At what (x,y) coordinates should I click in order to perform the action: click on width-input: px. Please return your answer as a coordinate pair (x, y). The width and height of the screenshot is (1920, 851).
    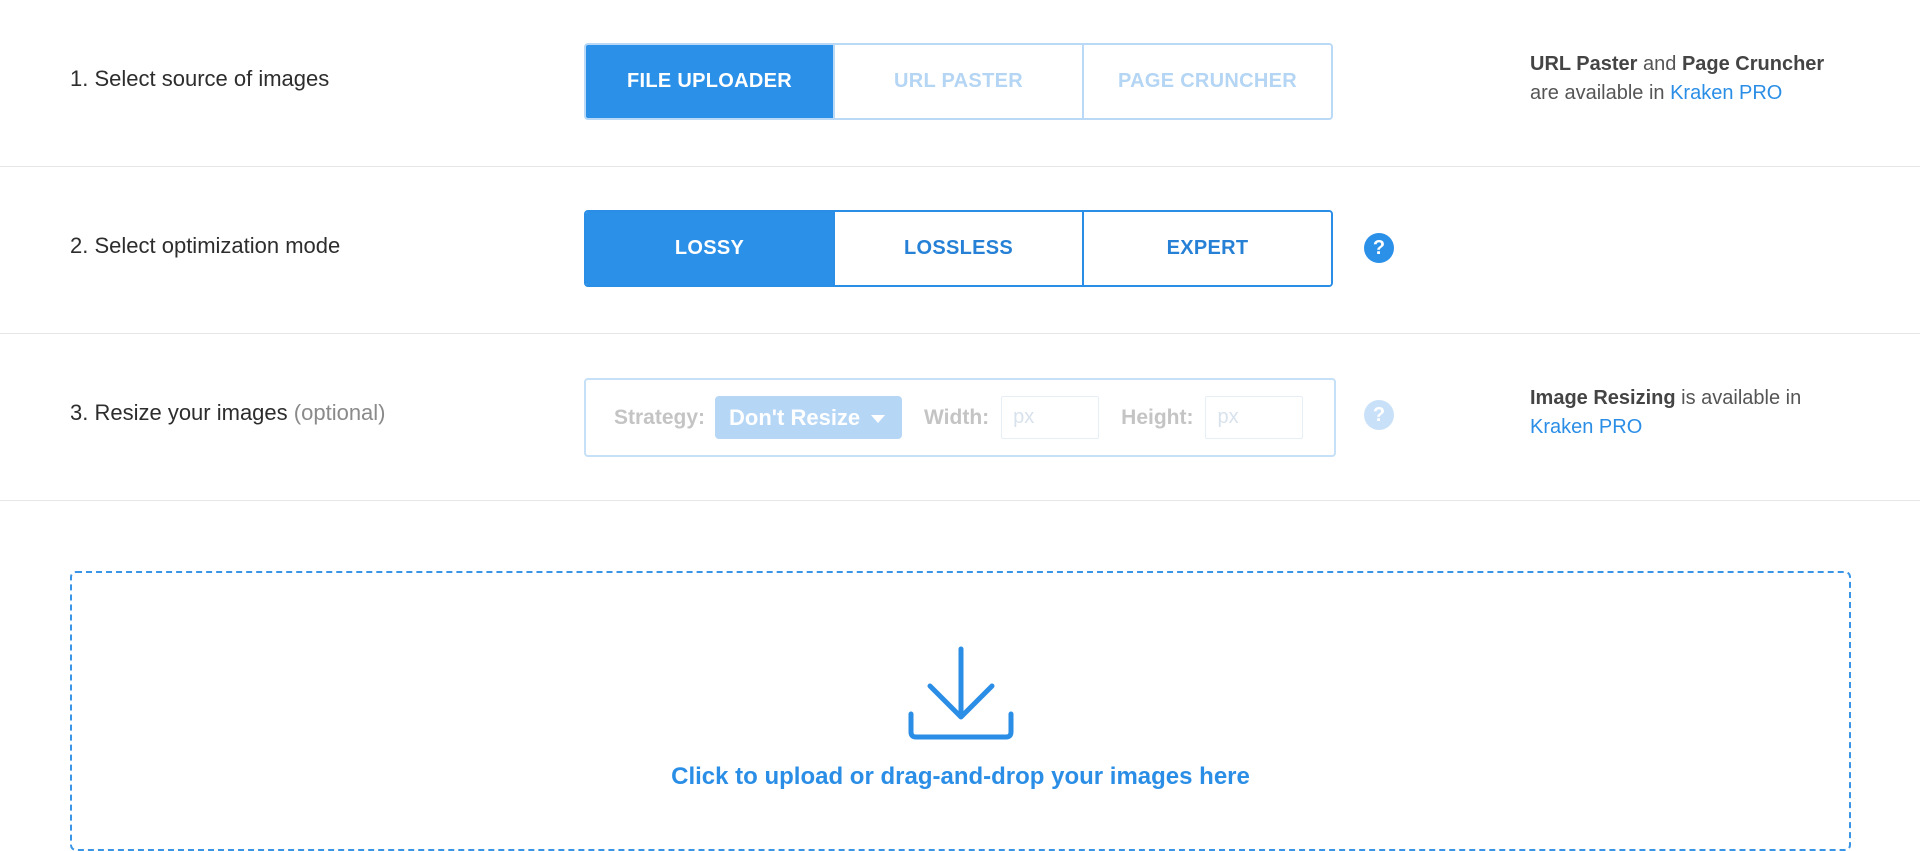
    Looking at the image, I should click on (1050, 417).